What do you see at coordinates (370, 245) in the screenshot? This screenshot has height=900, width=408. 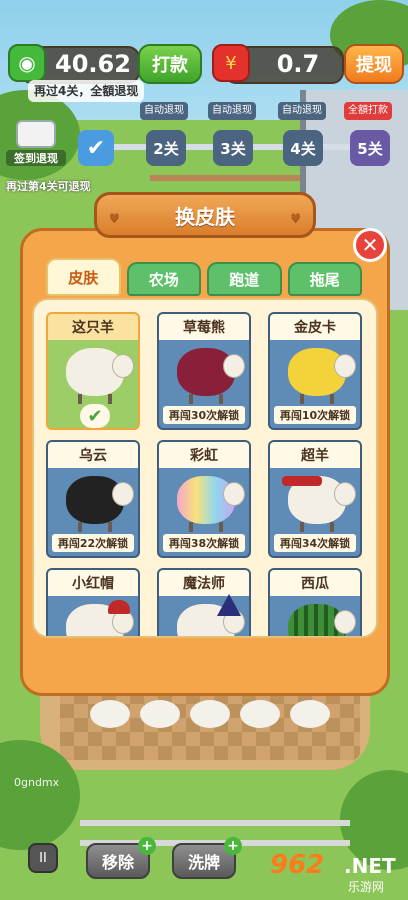 I see `close-button: ✕` at bounding box center [370, 245].